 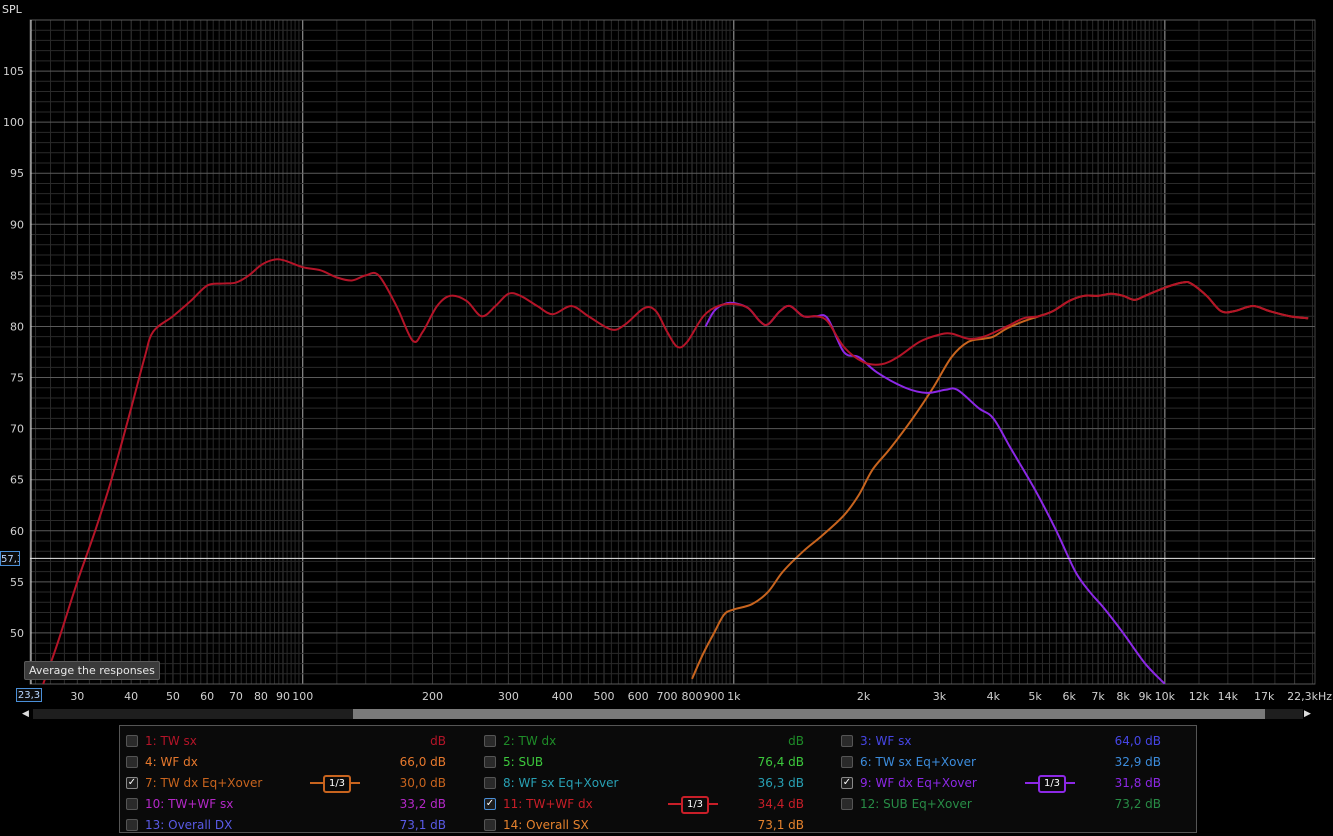 I want to click on y-tick-label: 60, so click(x=17, y=531).